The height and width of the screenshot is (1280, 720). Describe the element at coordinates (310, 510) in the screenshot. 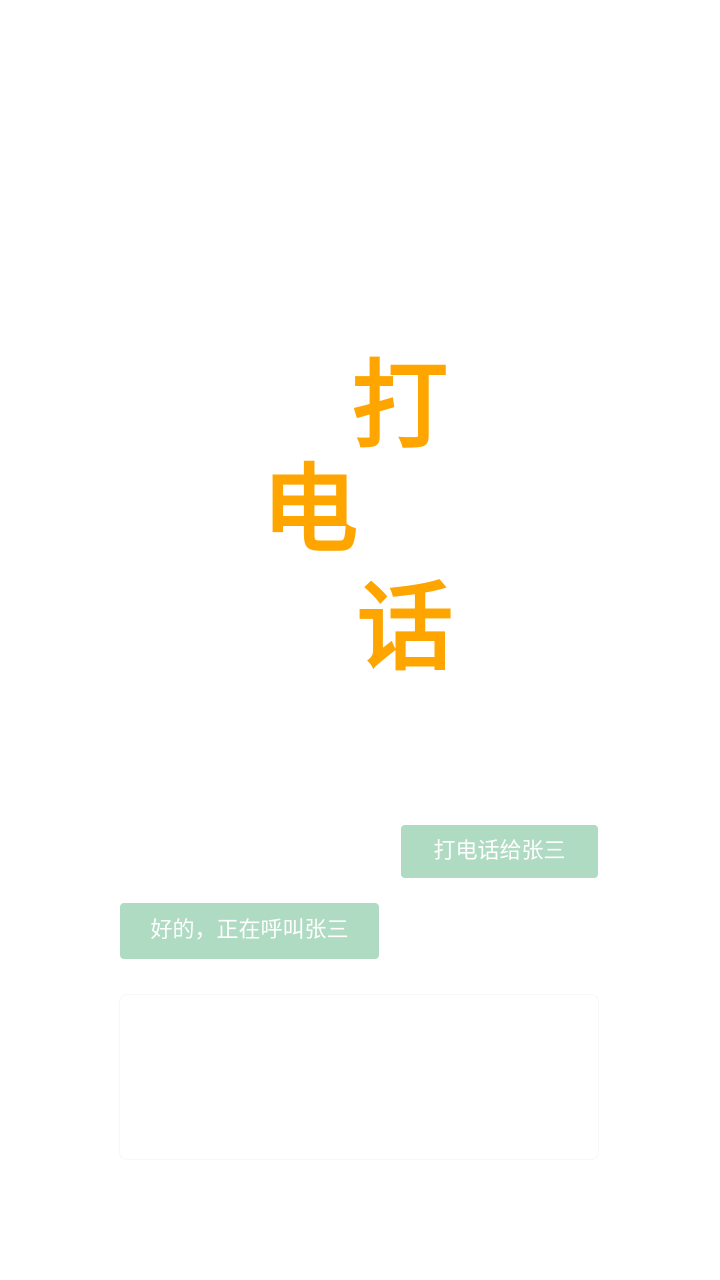

I see `title-char-2: 电` at that location.